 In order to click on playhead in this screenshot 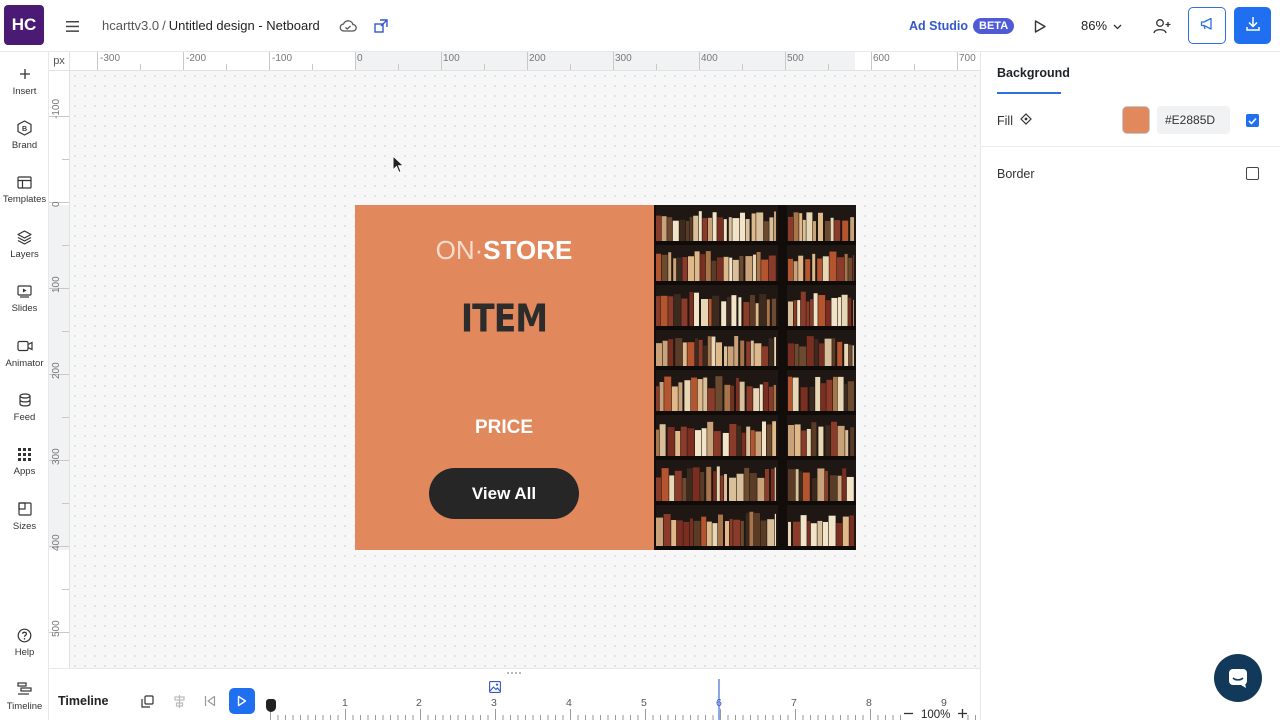, I will do `click(271, 705)`.